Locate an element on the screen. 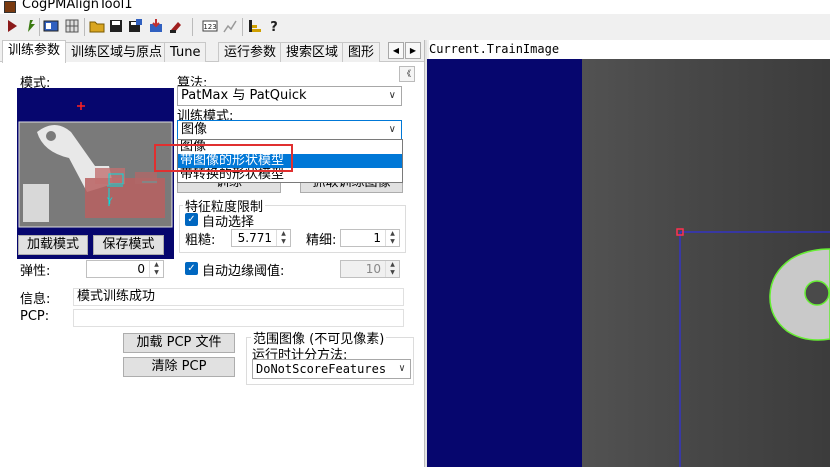  algorithm-value: PatMax 与 PatQuick is located at coordinates (244, 95).